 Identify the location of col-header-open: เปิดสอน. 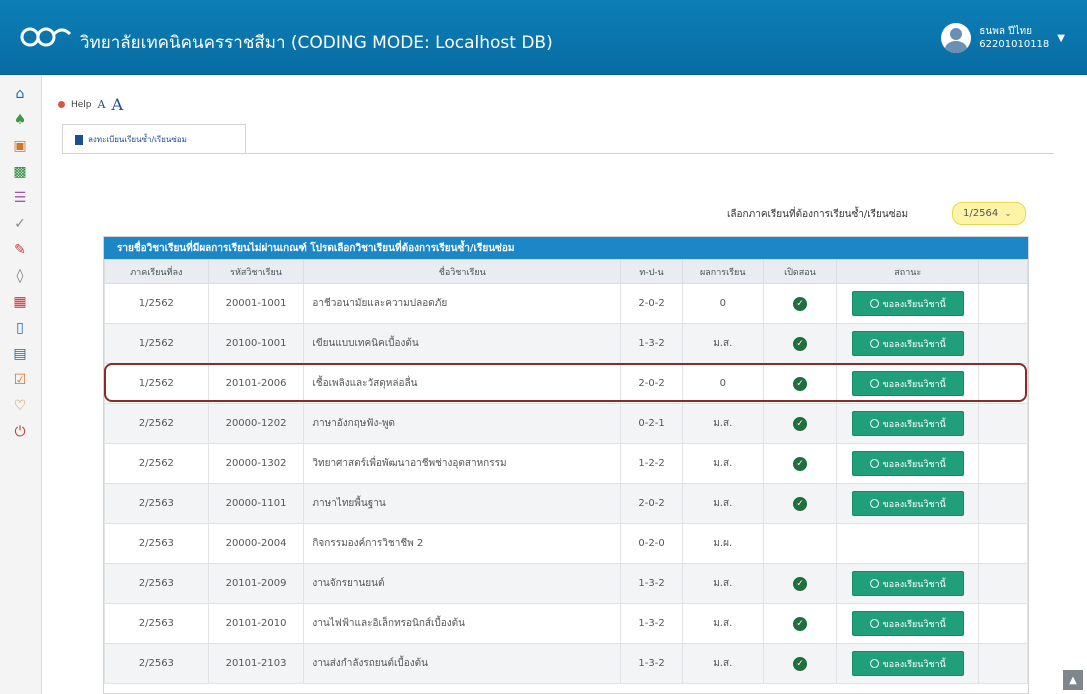
(800, 271).